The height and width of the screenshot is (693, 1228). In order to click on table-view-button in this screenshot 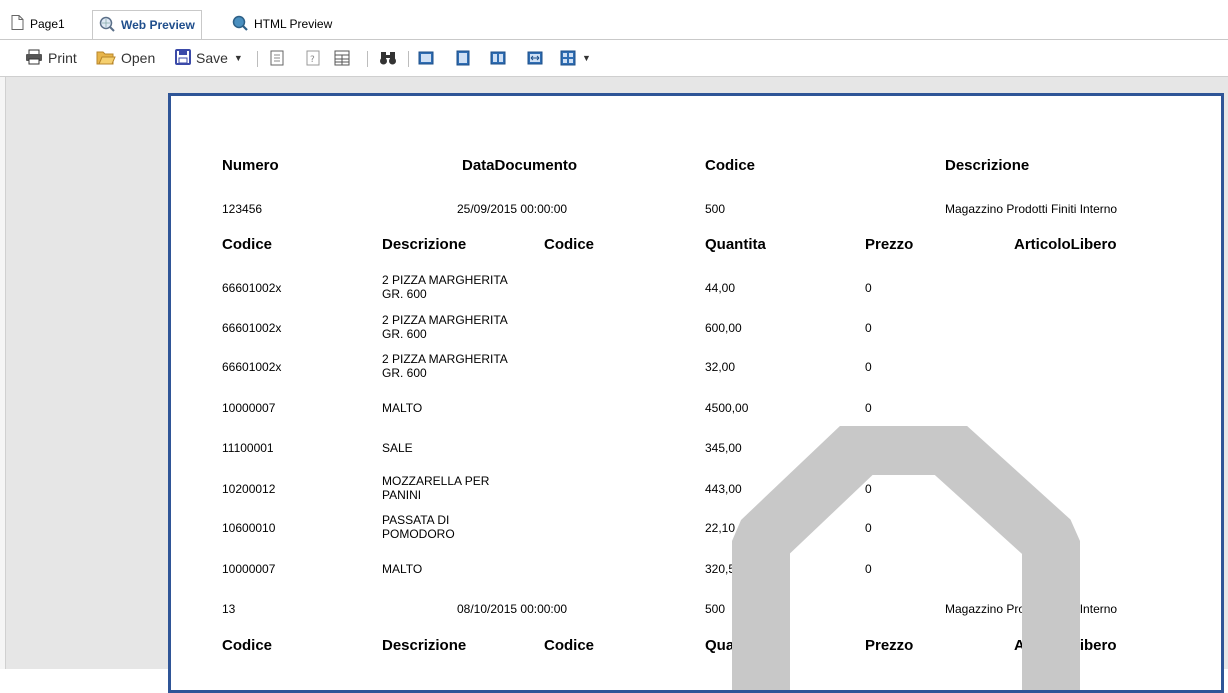, I will do `click(342, 58)`.